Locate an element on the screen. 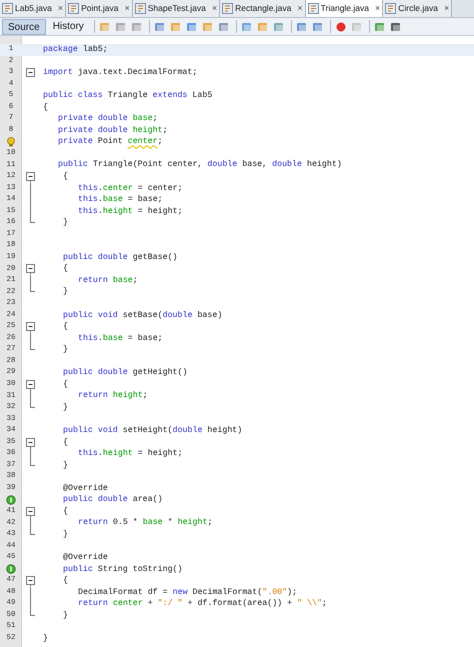 This screenshot has height=647, width=474. code-line: package lab5; is located at coordinates (75, 50).